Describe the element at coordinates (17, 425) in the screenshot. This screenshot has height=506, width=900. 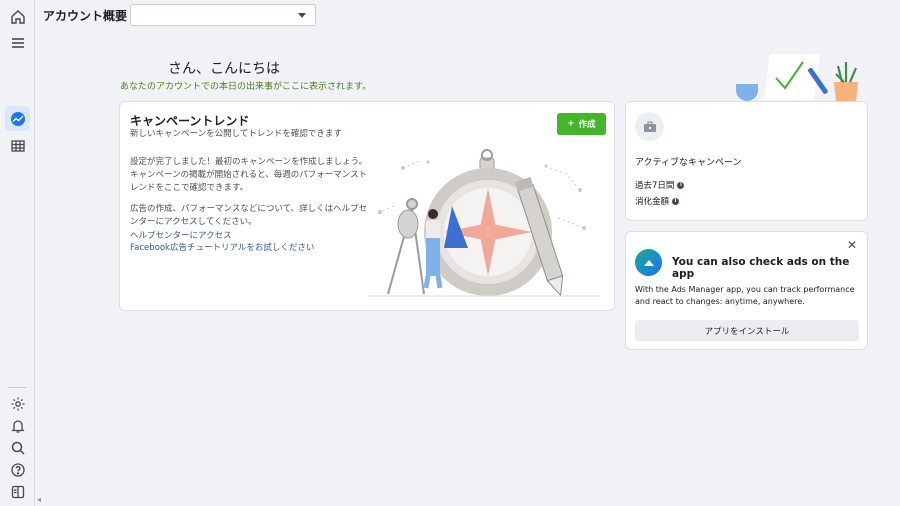
I see `bell-icon` at that location.